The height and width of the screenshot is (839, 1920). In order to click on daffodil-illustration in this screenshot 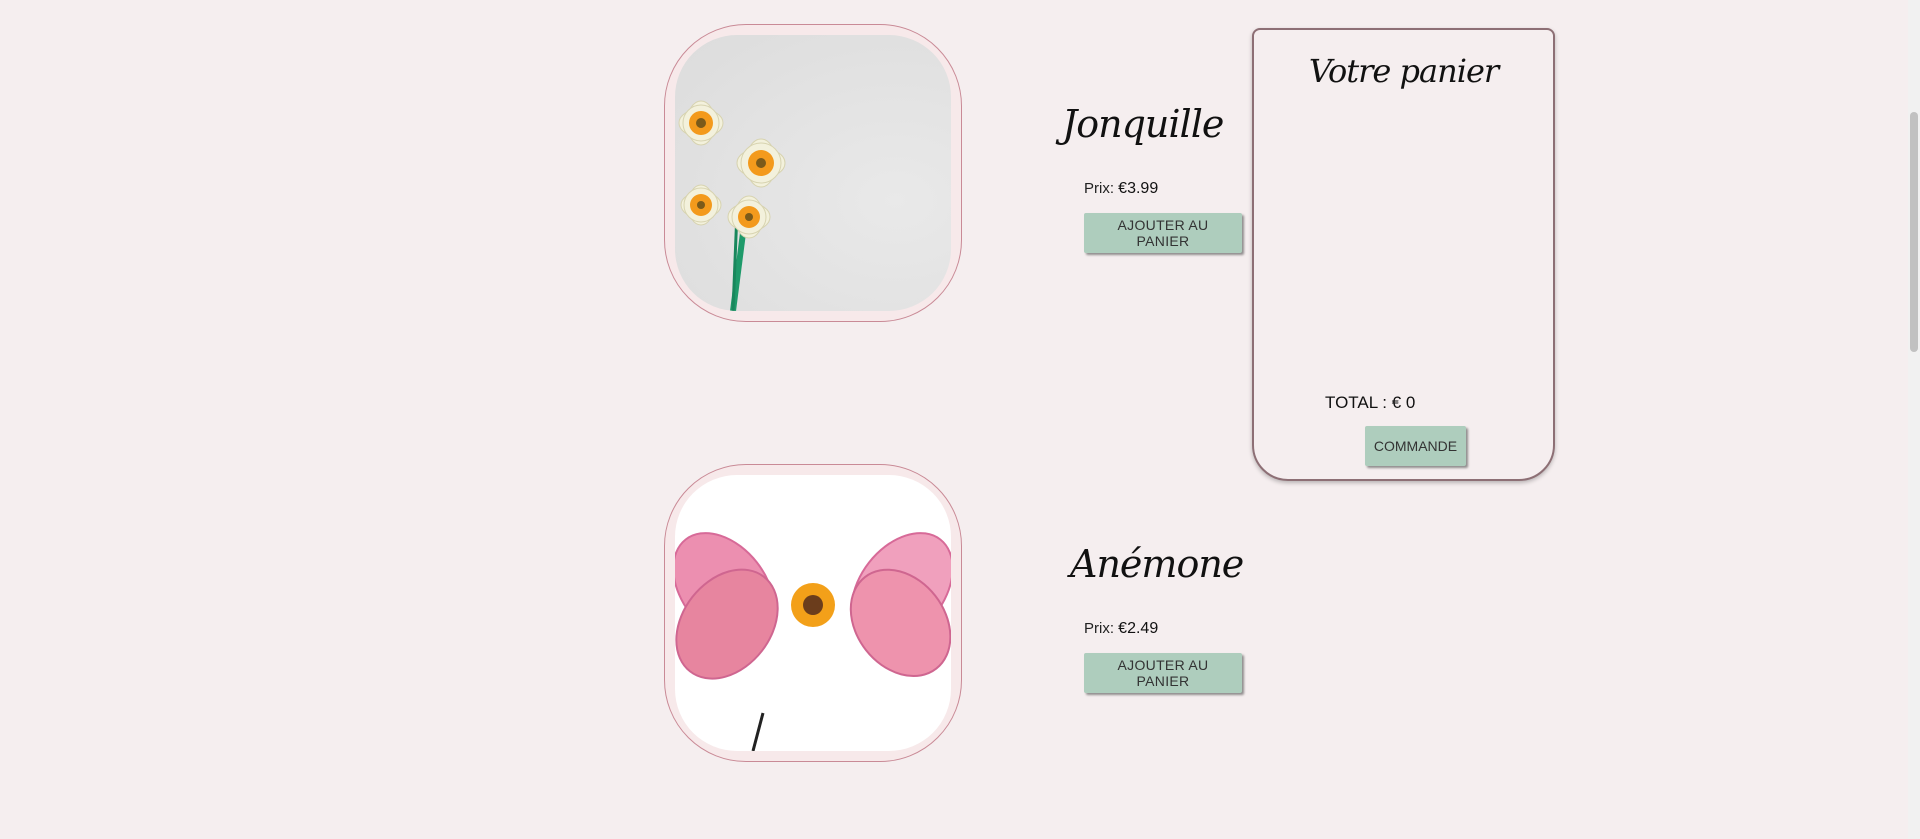, I will do `click(732, 205)`.